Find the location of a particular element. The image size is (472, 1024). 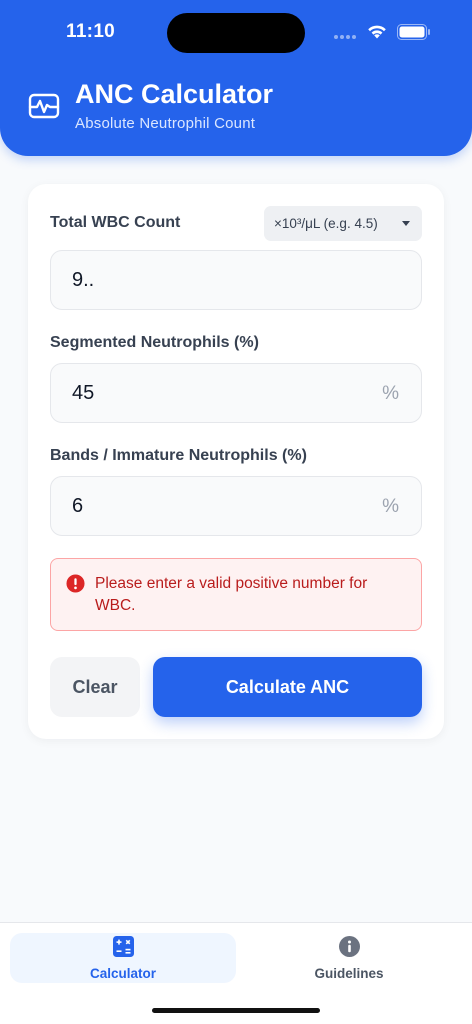

status-time: 11:10 is located at coordinates (91, 31).